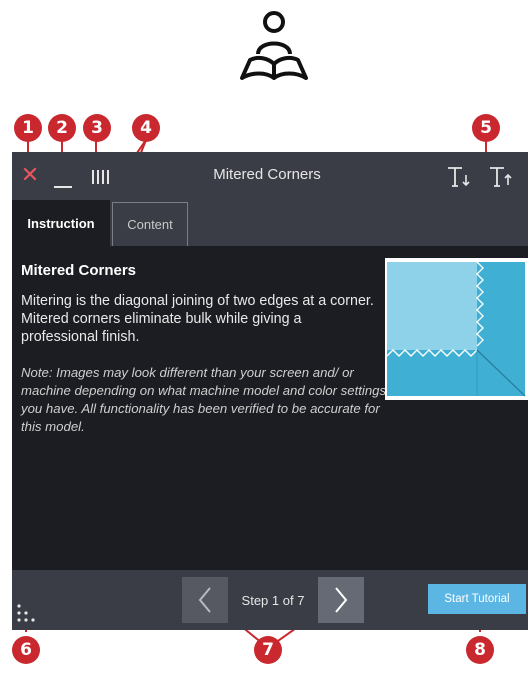 This screenshot has width=528, height=676. Describe the element at coordinates (79, 270) in the screenshot. I see `content-heading: Mitered Corners` at that location.